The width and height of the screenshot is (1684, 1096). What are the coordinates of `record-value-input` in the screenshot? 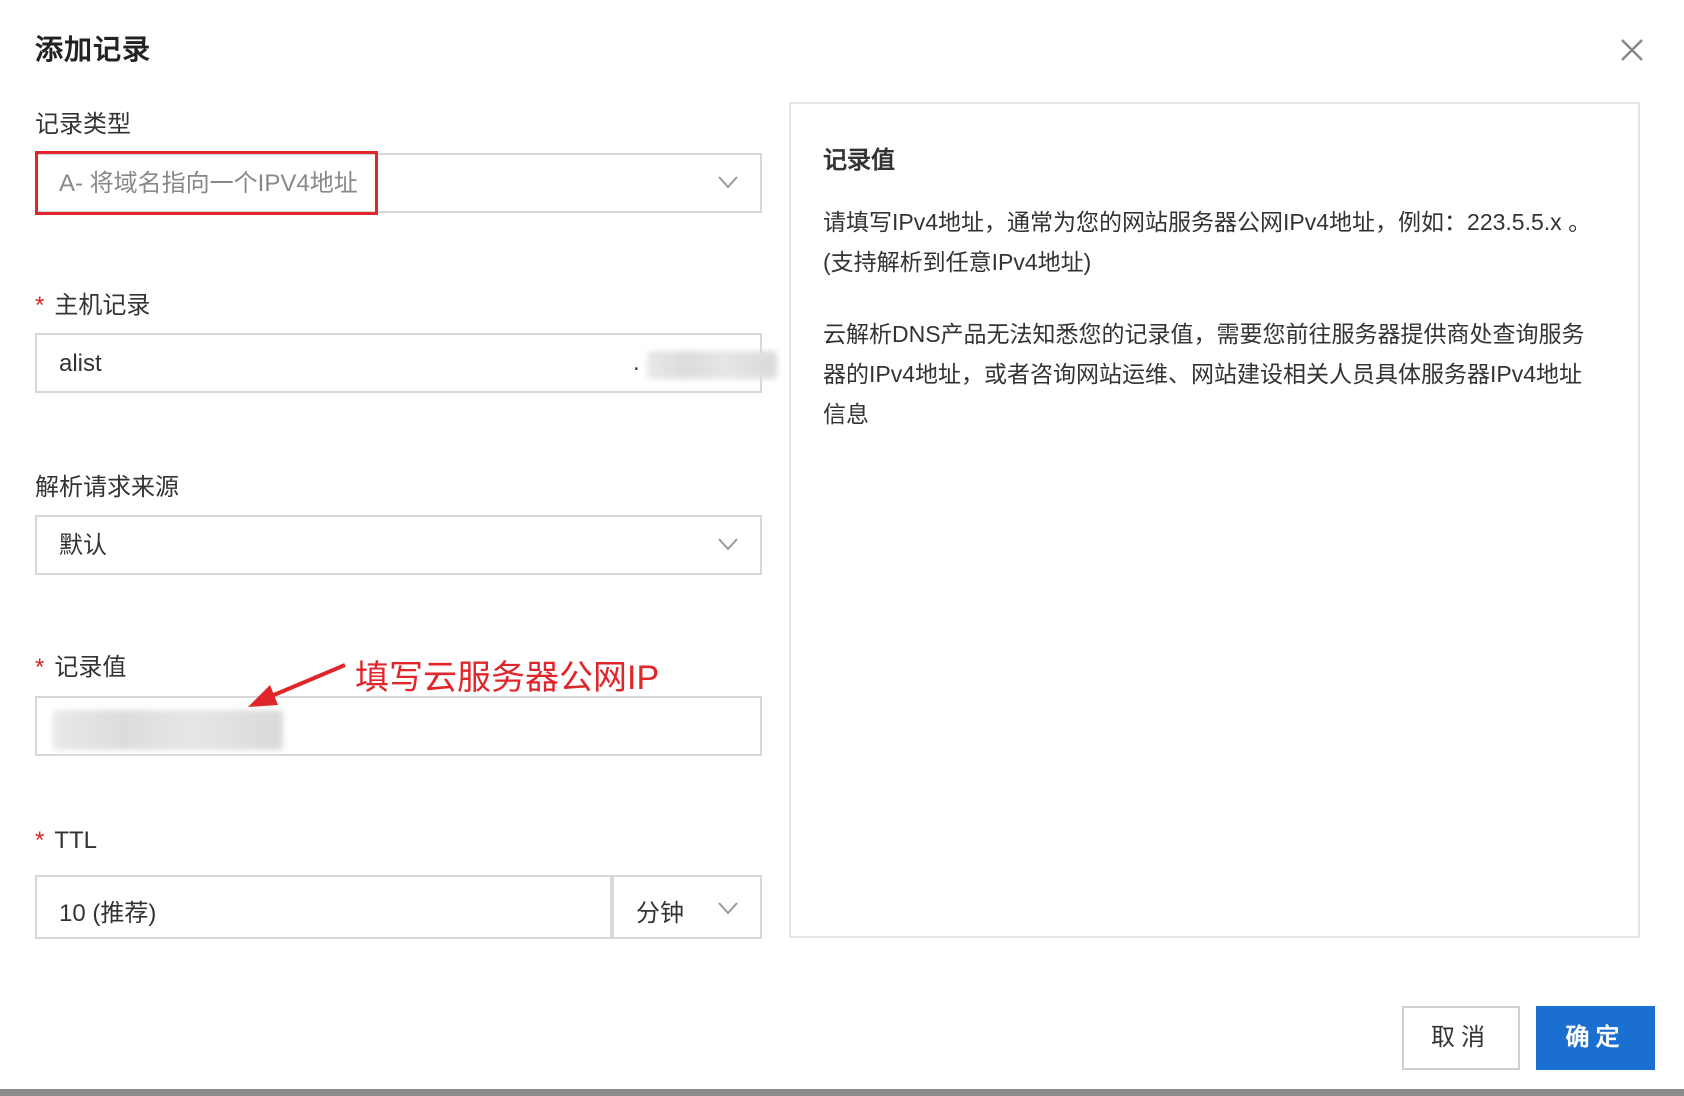 It's located at (398, 726).